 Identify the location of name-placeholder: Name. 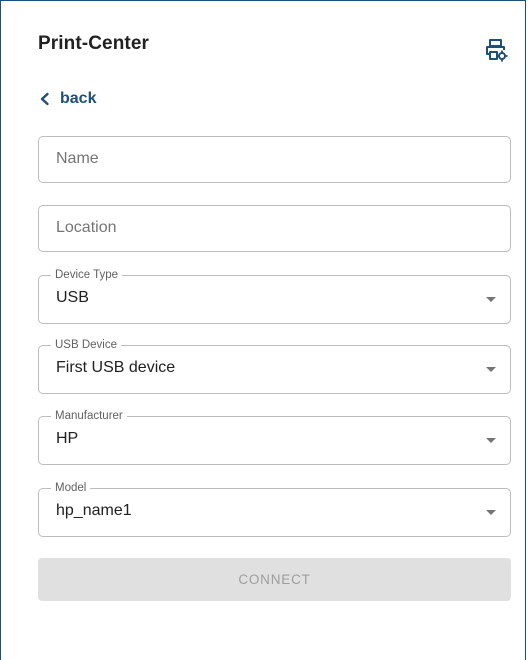
(77, 158).